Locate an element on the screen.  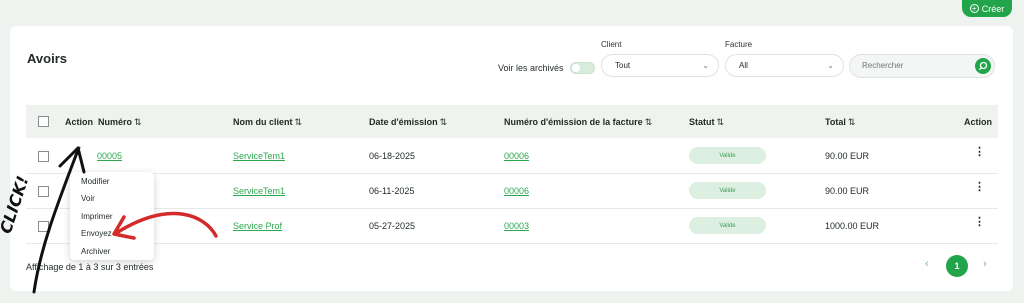
col-date: Date d'émission ⇅ is located at coordinates (408, 122).